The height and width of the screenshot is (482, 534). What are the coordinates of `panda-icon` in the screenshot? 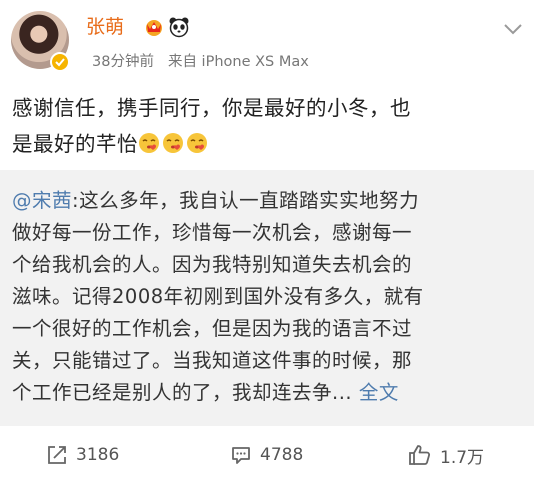 It's located at (179, 27).